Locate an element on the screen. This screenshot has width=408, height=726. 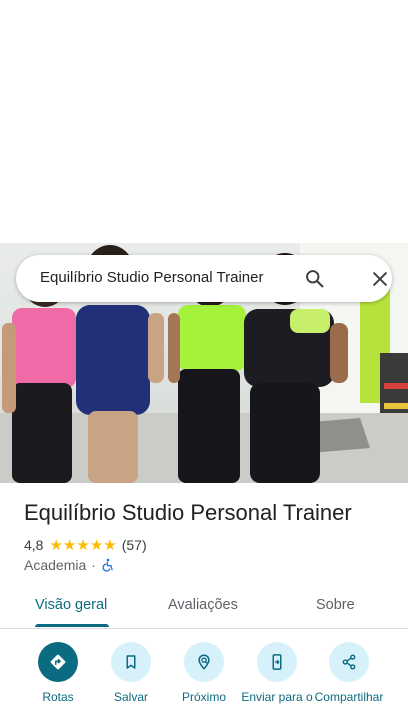
search-bar: Equilíbrio Studio Personal Trainer is located at coordinates (204, 278).